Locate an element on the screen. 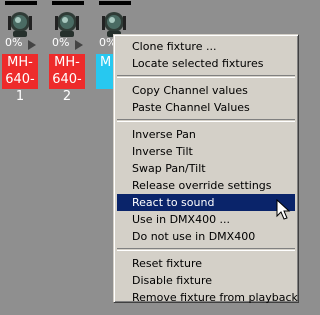 This screenshot has width=320, height=315. menu-item-copy-channel-values: Copy Channel values is located at coordinates (206, 90).